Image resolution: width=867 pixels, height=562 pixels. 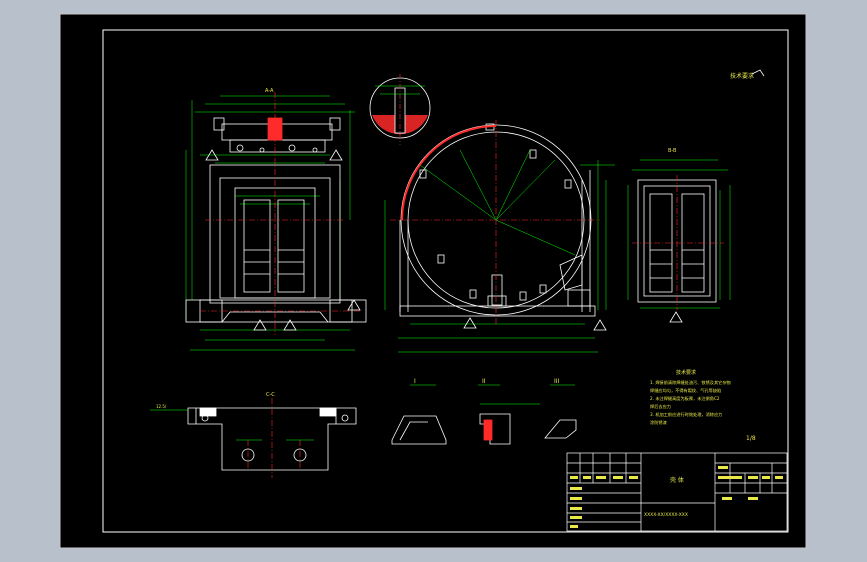 I want to click on sheet-label: 1/8, so click(x=751, y=438).